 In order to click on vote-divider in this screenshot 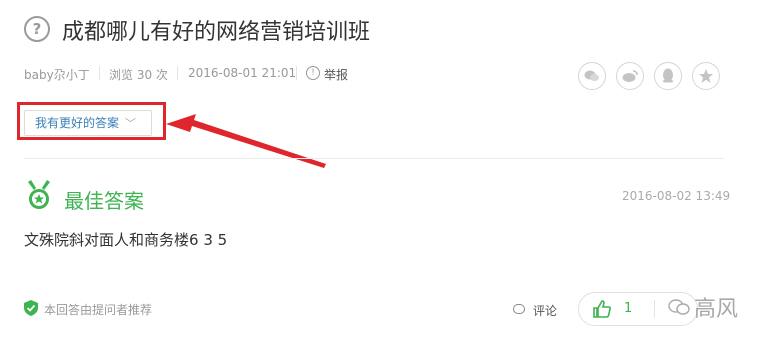, I will do `click(654, 309)`.